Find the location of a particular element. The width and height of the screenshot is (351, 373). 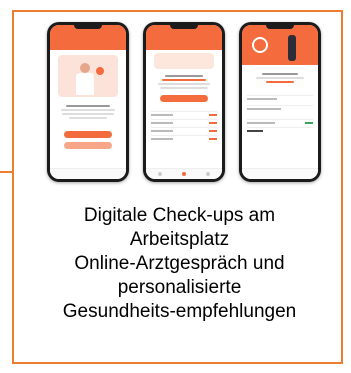

caption-line: personalisierte is located at coordinates (179, 287).